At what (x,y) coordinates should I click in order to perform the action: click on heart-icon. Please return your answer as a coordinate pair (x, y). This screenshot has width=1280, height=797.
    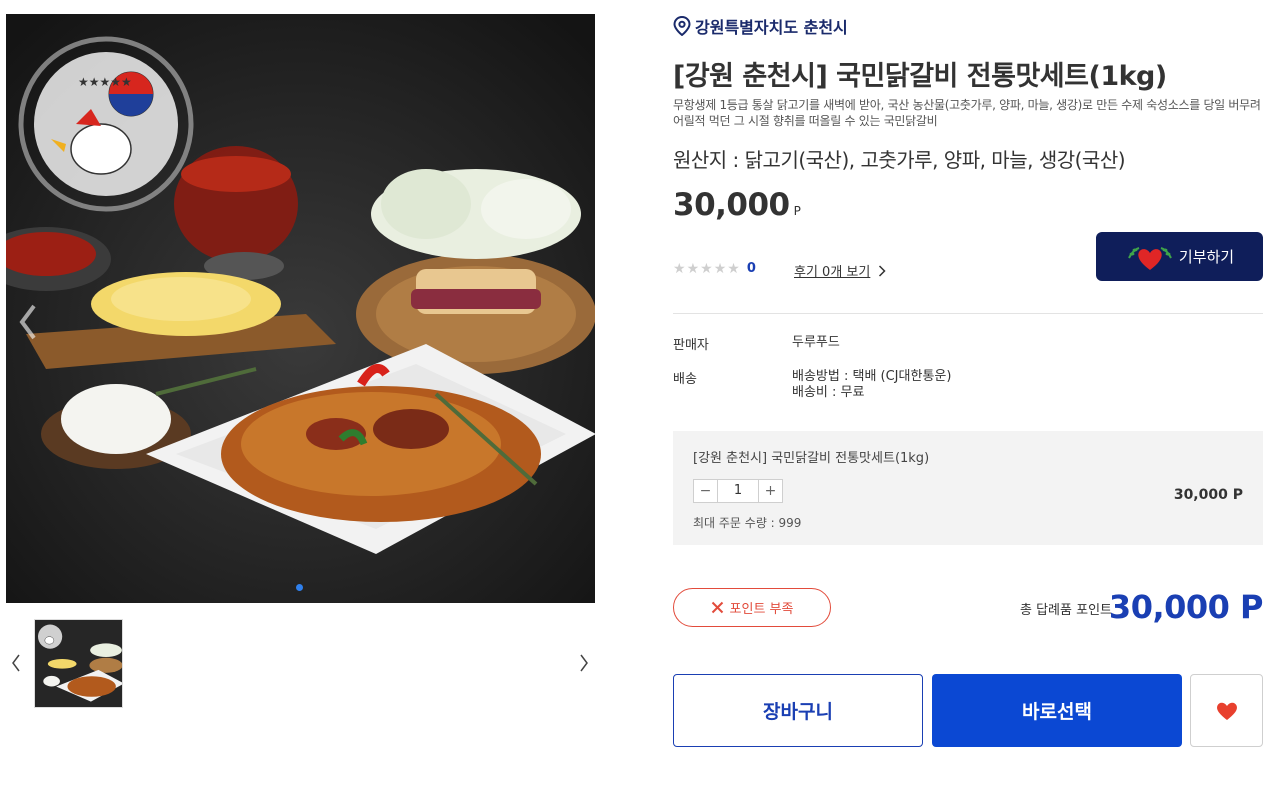
    Looking at the image, I should click on (1226, 711).